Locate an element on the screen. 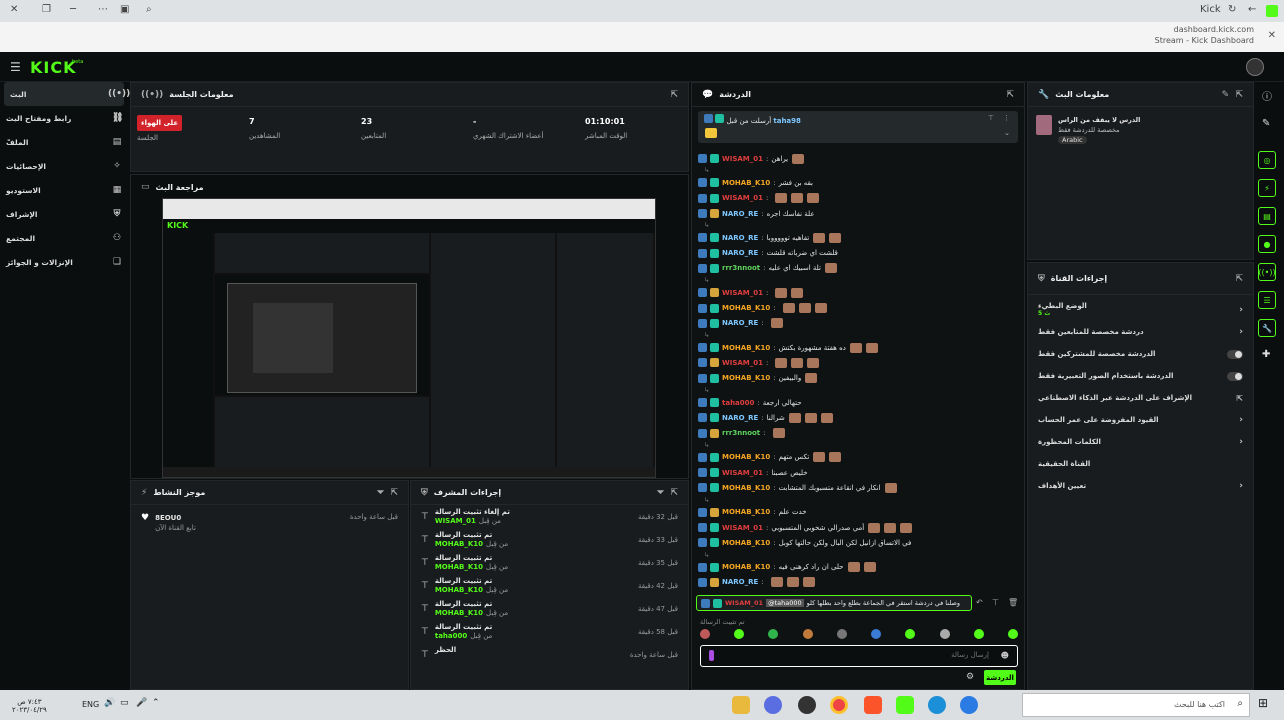 Image resolution: width=1284 pixels, height=720 pixels. brave-icon is located at coordinates (873, 705).